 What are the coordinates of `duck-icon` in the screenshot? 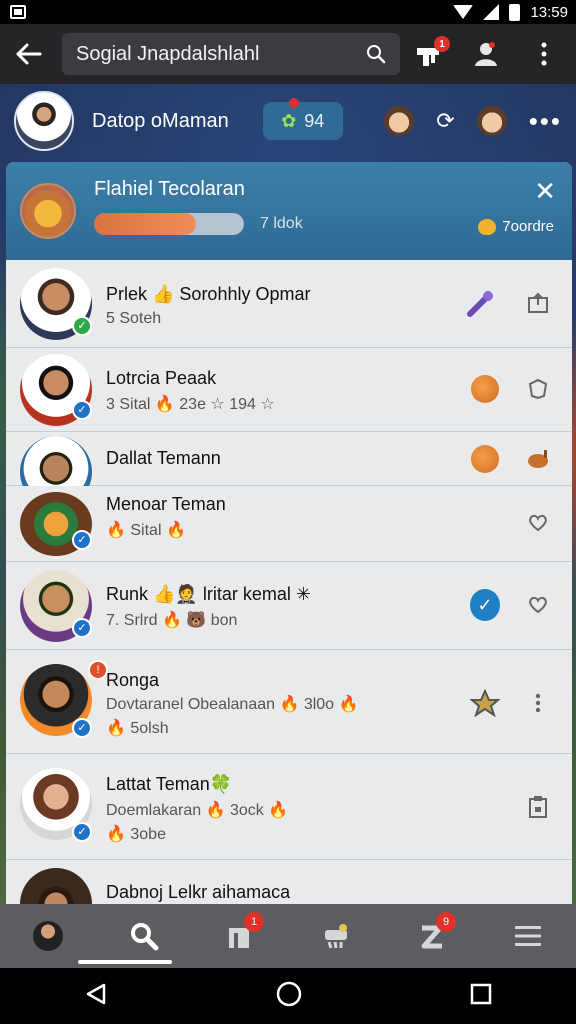 It's located at (487, 226).